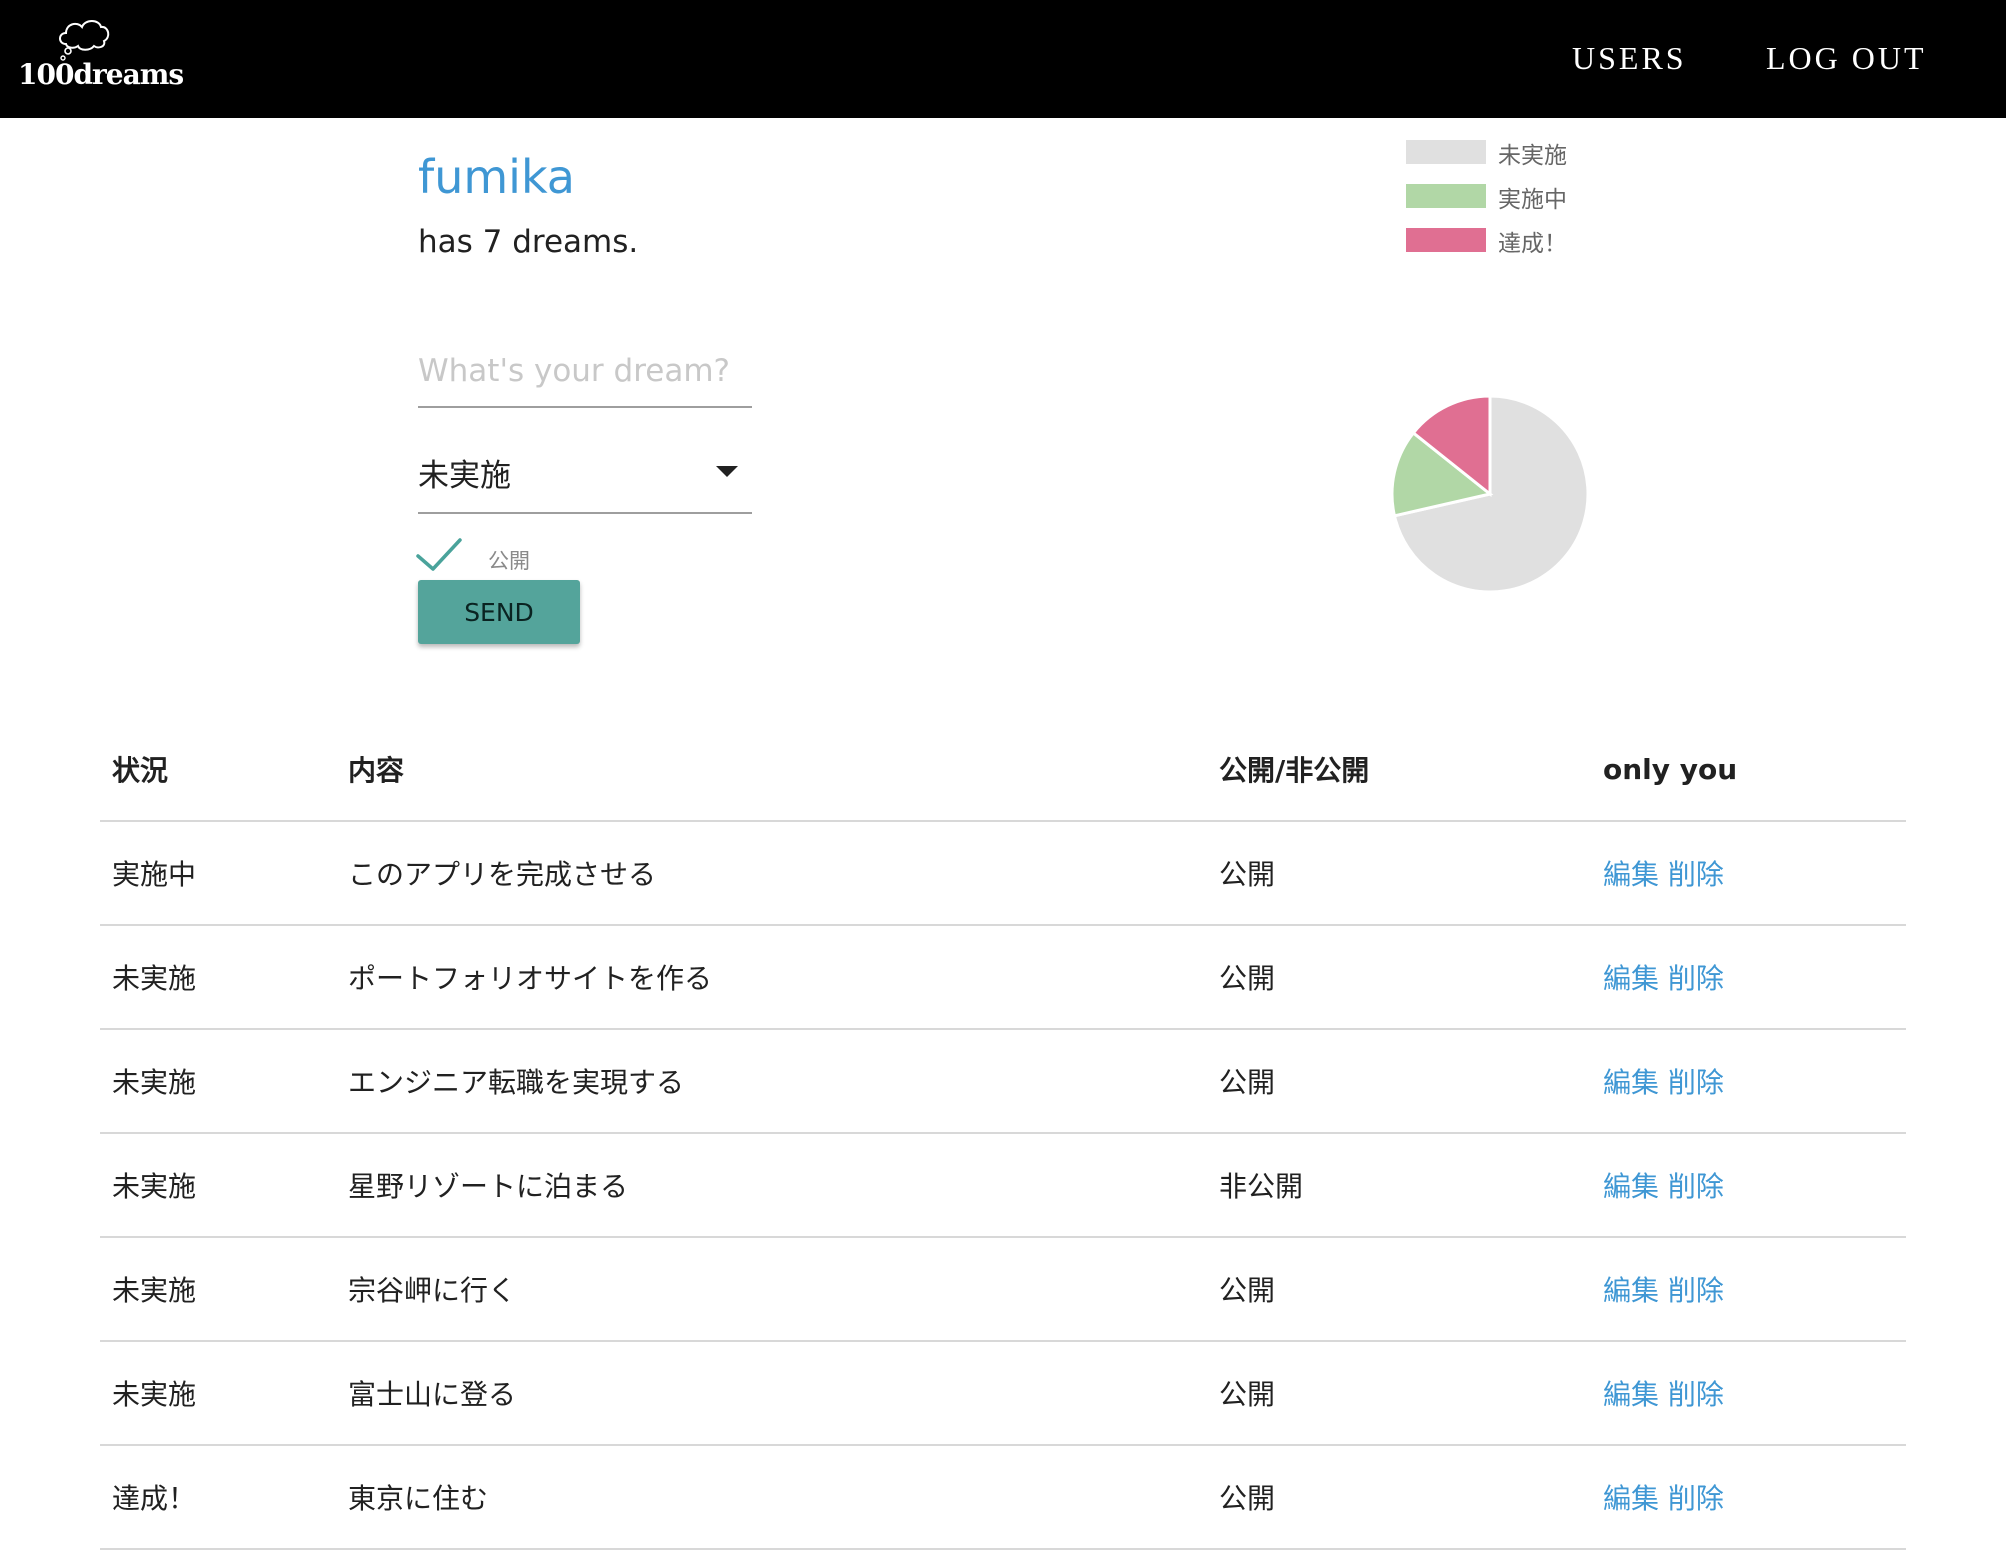  What do you see at coordinates (771, 1289) in the screenshot?
I see `row-content: 宗谷岬に行く` at bounding box center [771, 1289].